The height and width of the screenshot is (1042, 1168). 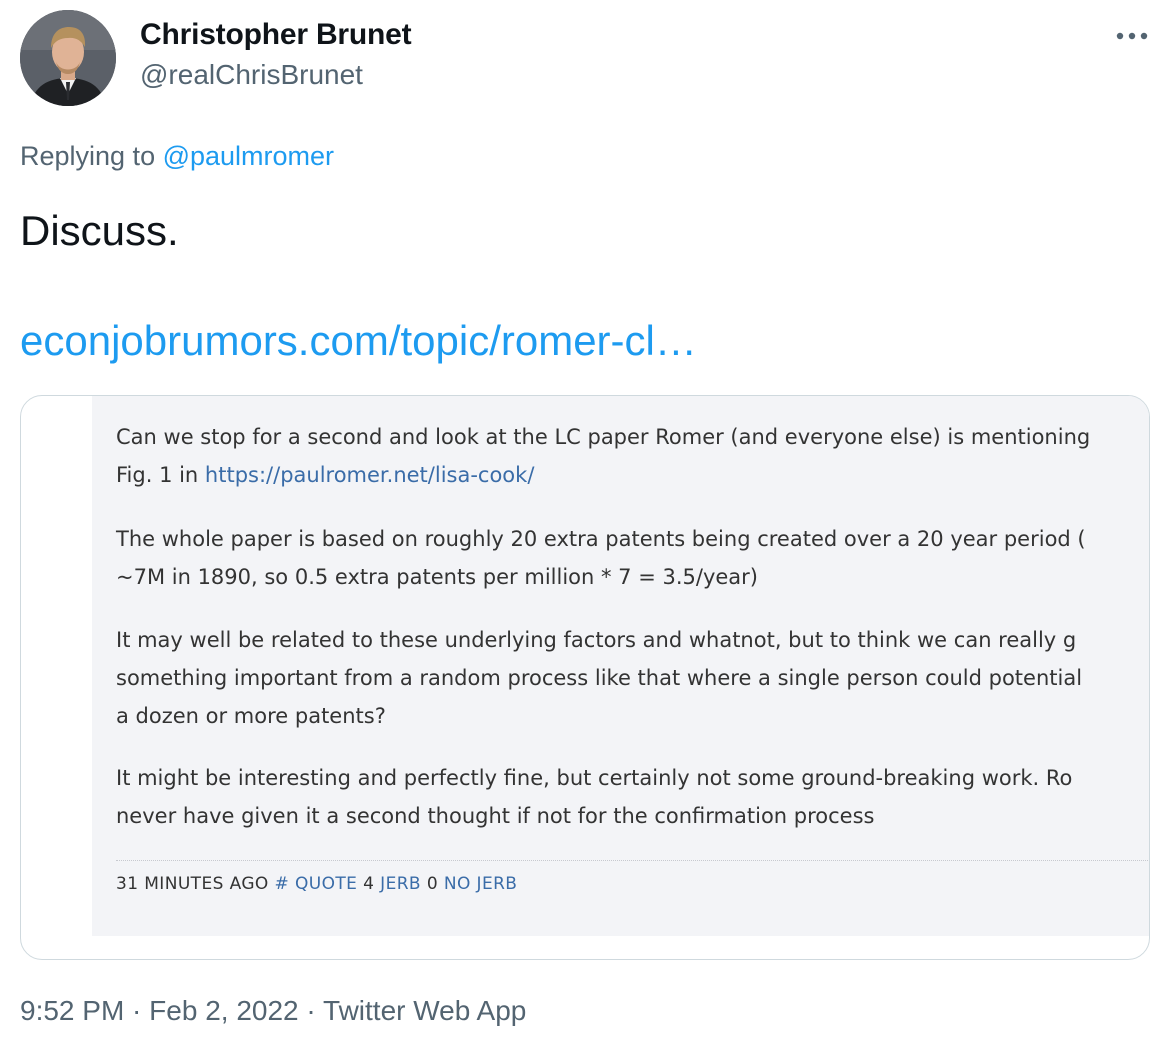 I want to click on post-divider, so click(x=632, y=860).